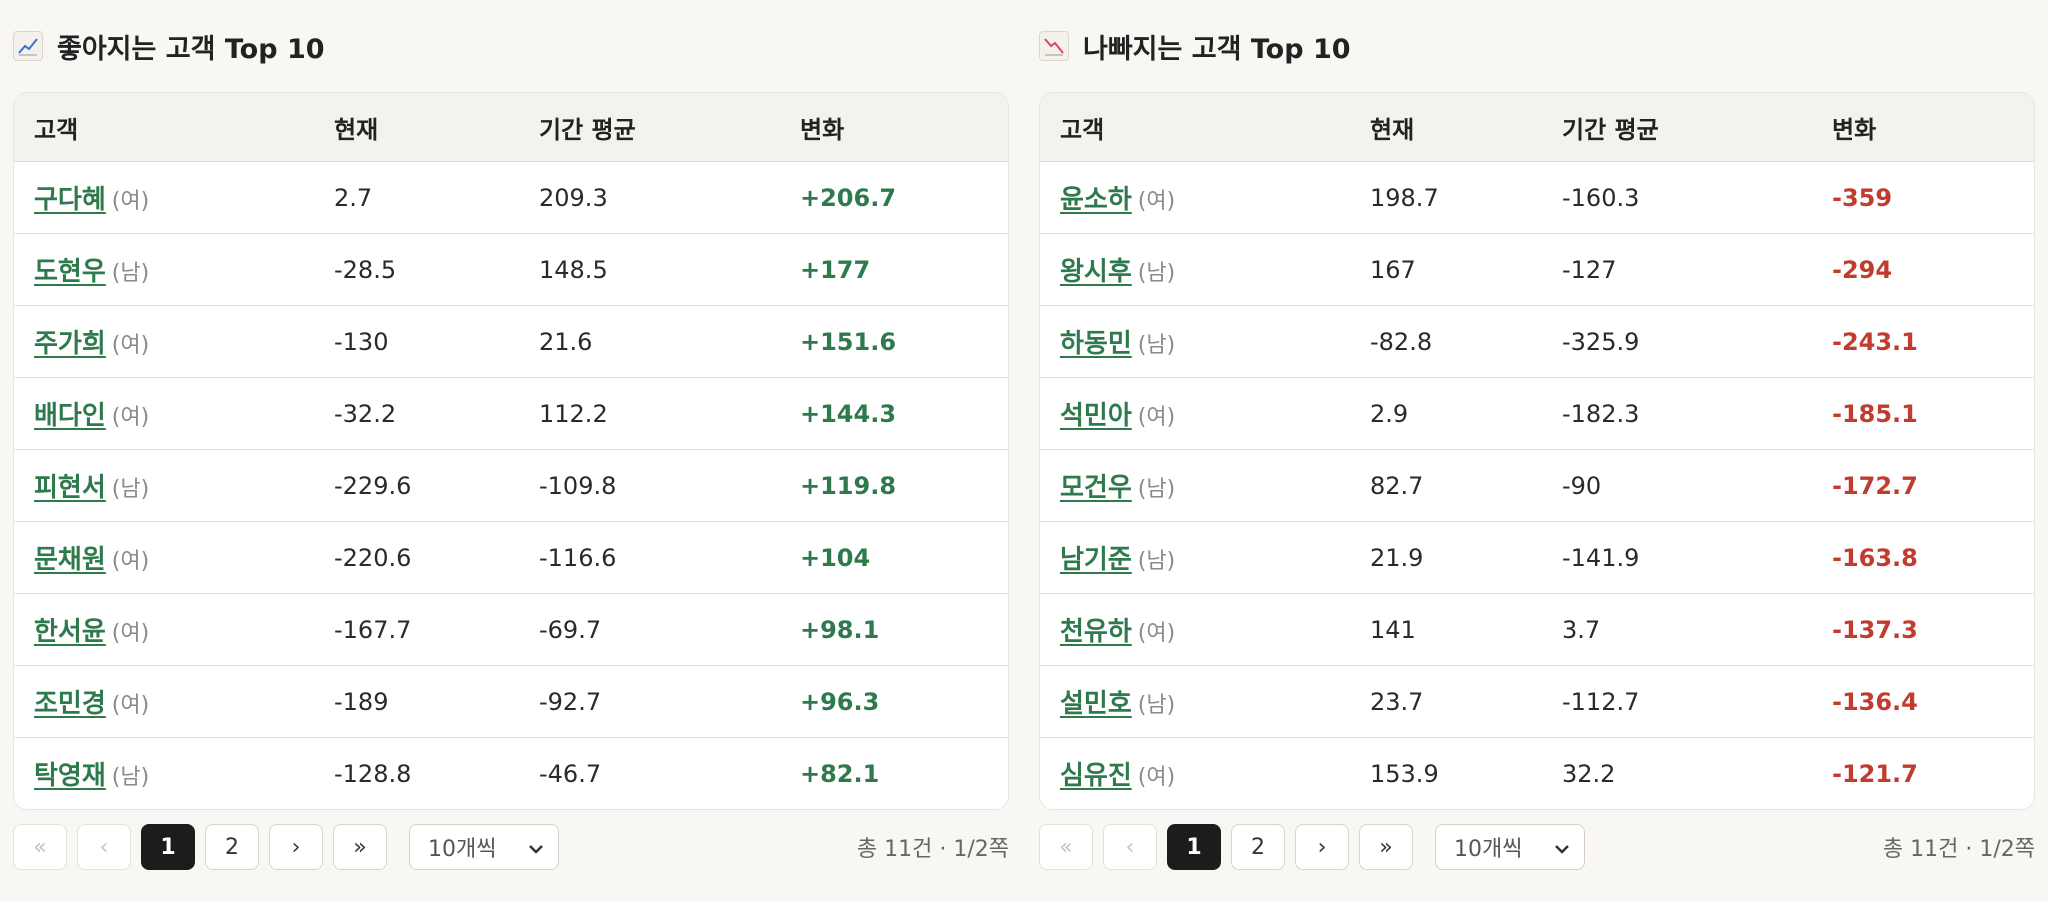  I want to click on change-value: -172.7, so click(1923, 485).